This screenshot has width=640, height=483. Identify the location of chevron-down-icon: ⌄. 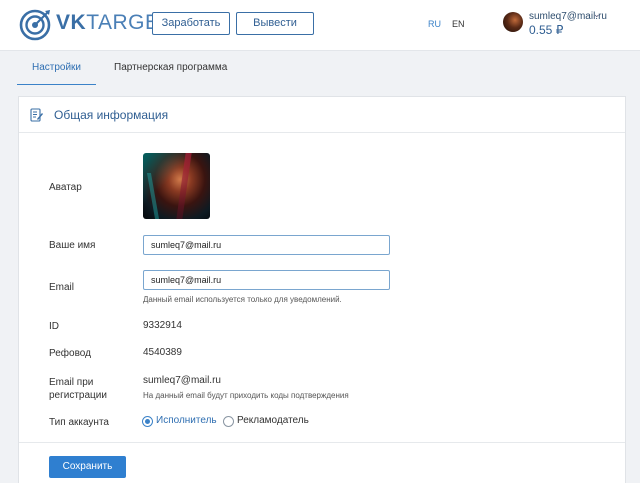
(597, 14).